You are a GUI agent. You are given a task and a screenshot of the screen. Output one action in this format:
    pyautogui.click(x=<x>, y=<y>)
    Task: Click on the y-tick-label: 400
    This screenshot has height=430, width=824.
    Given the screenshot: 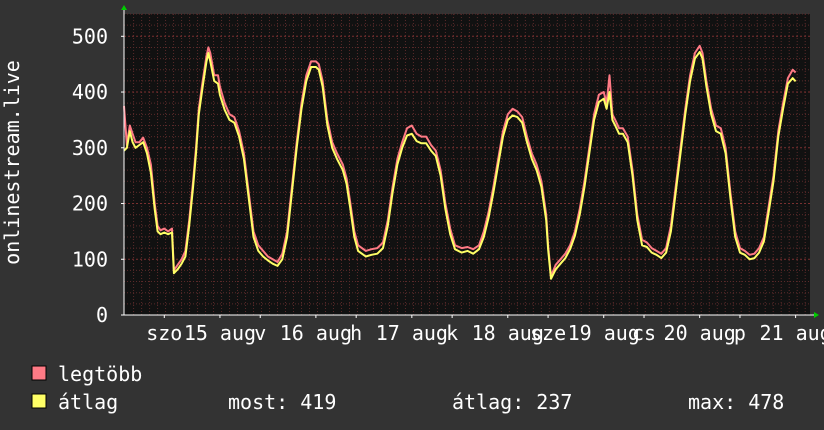 What is the action you would take?
    pyautogui.click(x=90, y=92)
    